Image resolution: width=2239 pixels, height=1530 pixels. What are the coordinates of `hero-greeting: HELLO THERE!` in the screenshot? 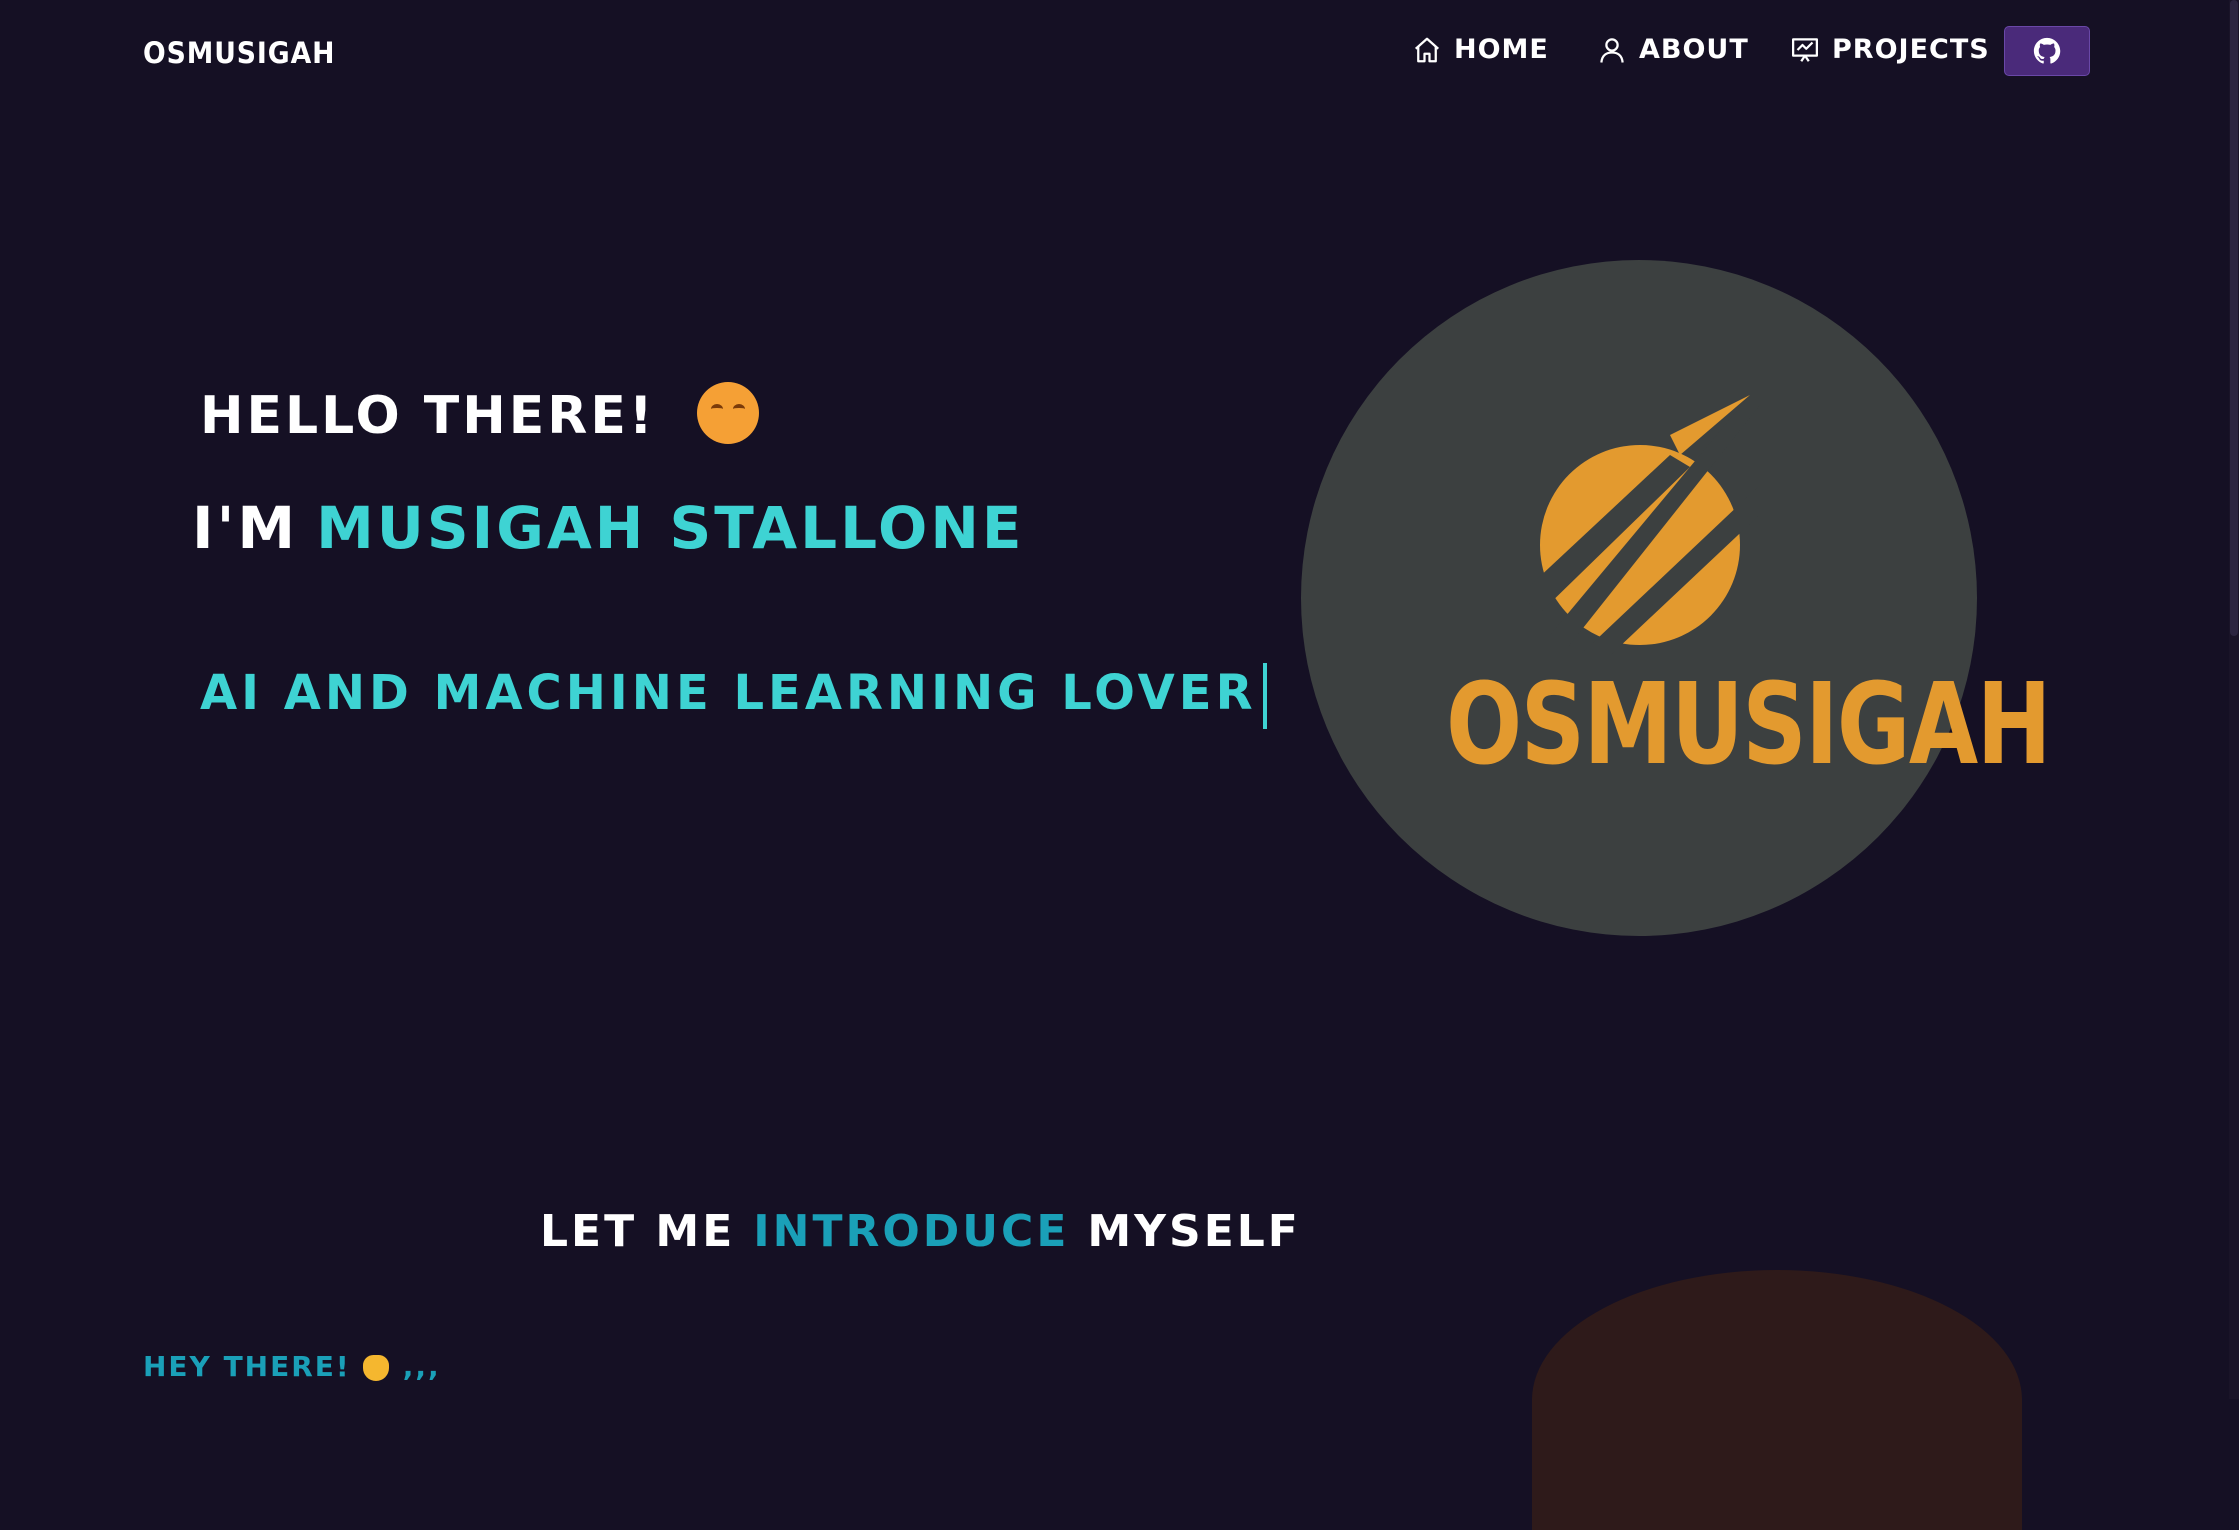 It's located at (479, 416).